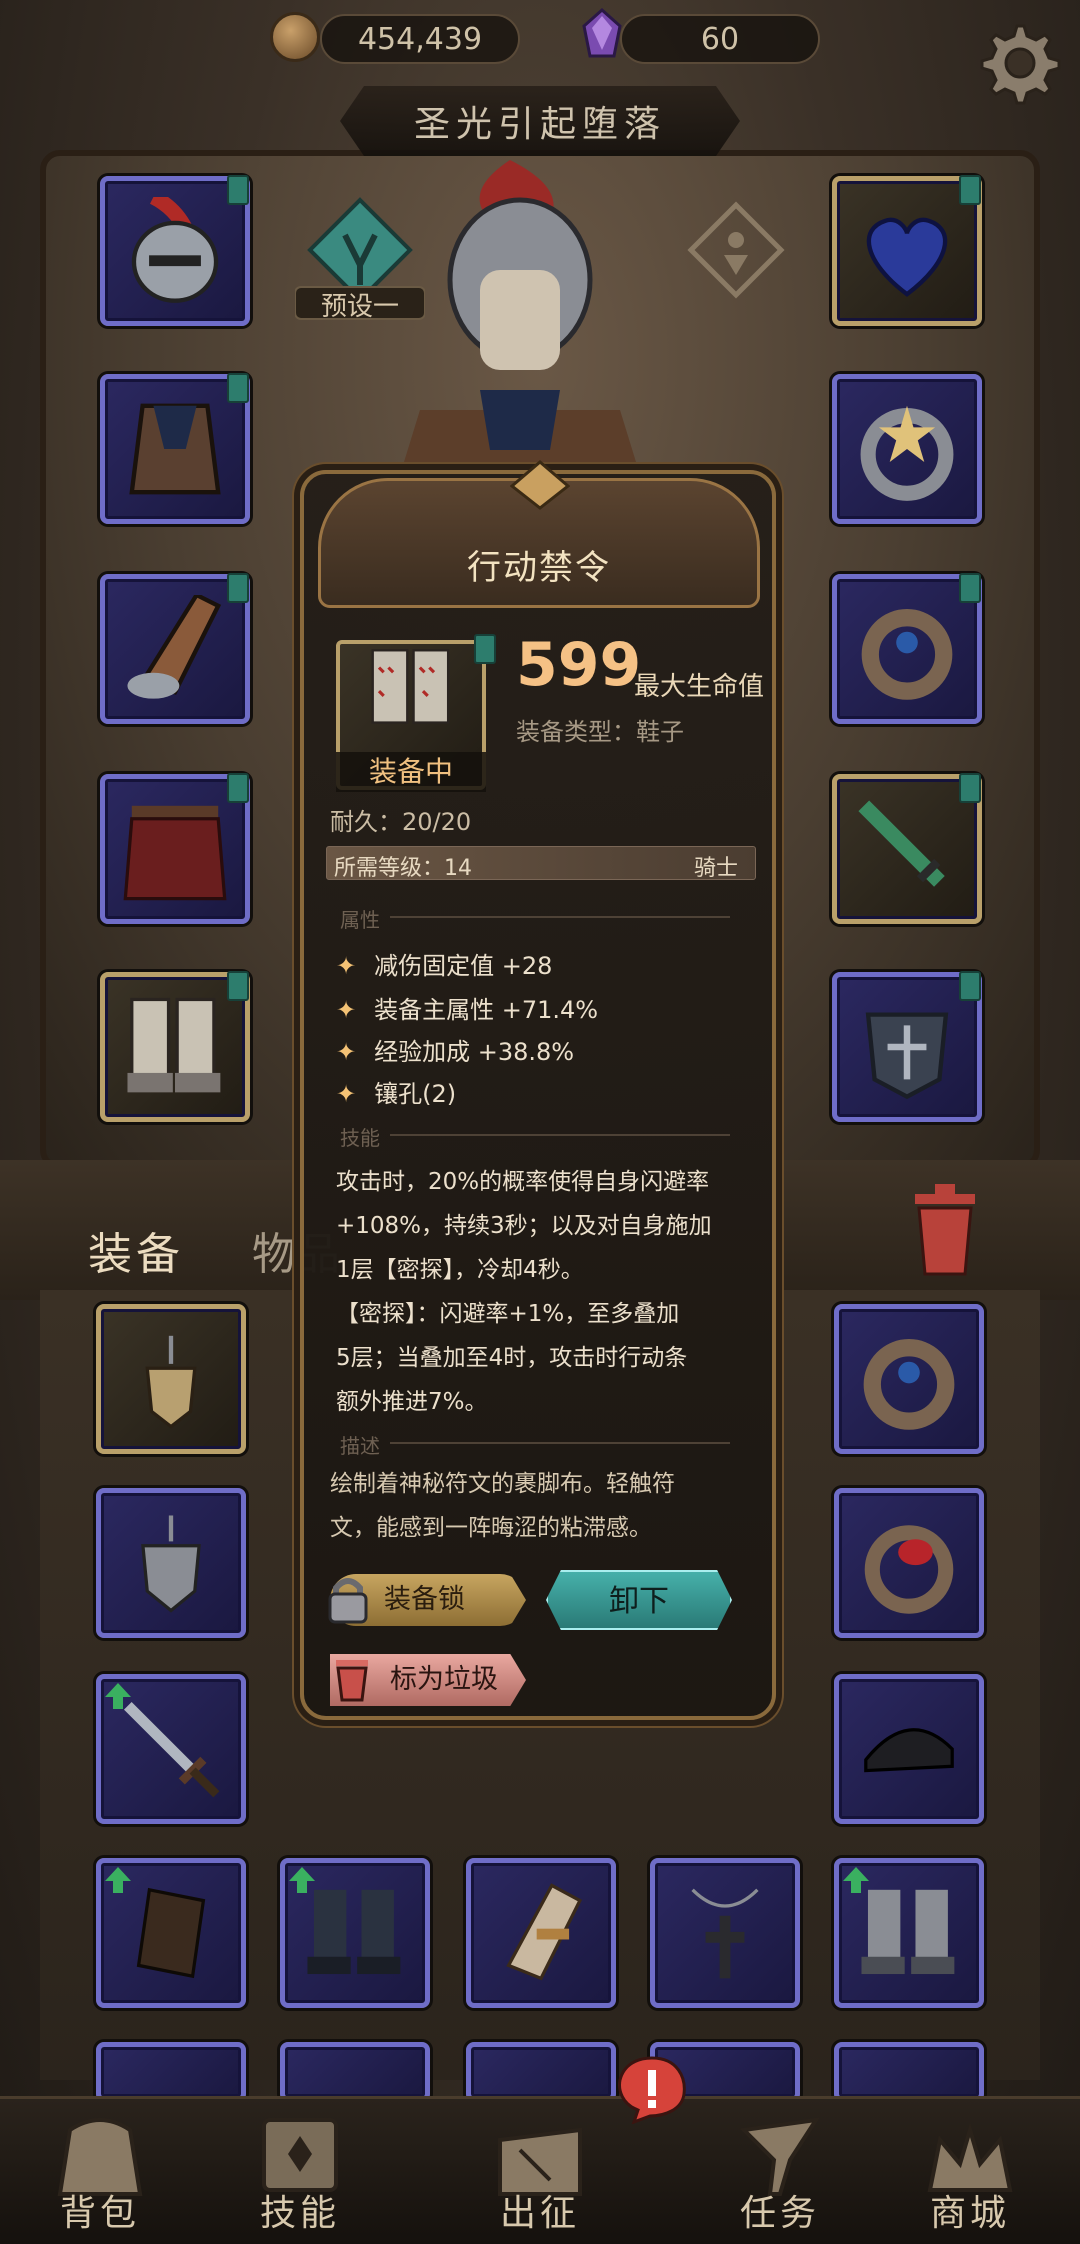 The height and width of the screenshot is (2244, 1080). I want to click on equip-slot-skirt, so click(175, 848).